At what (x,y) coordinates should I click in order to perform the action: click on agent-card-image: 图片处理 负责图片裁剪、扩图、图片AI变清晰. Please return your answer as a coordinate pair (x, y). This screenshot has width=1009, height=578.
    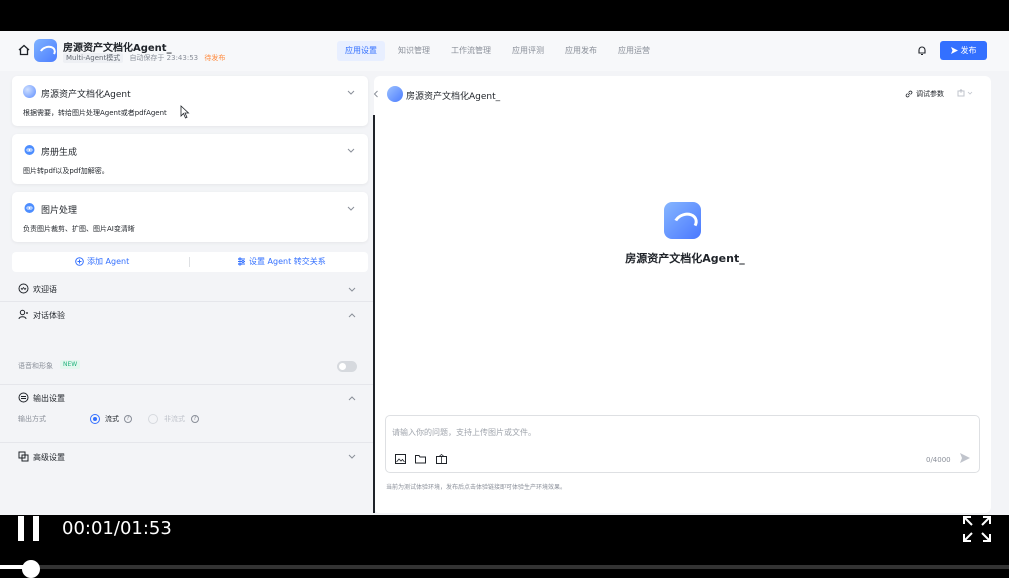
    Looking at the image, I should click on (190, 217).